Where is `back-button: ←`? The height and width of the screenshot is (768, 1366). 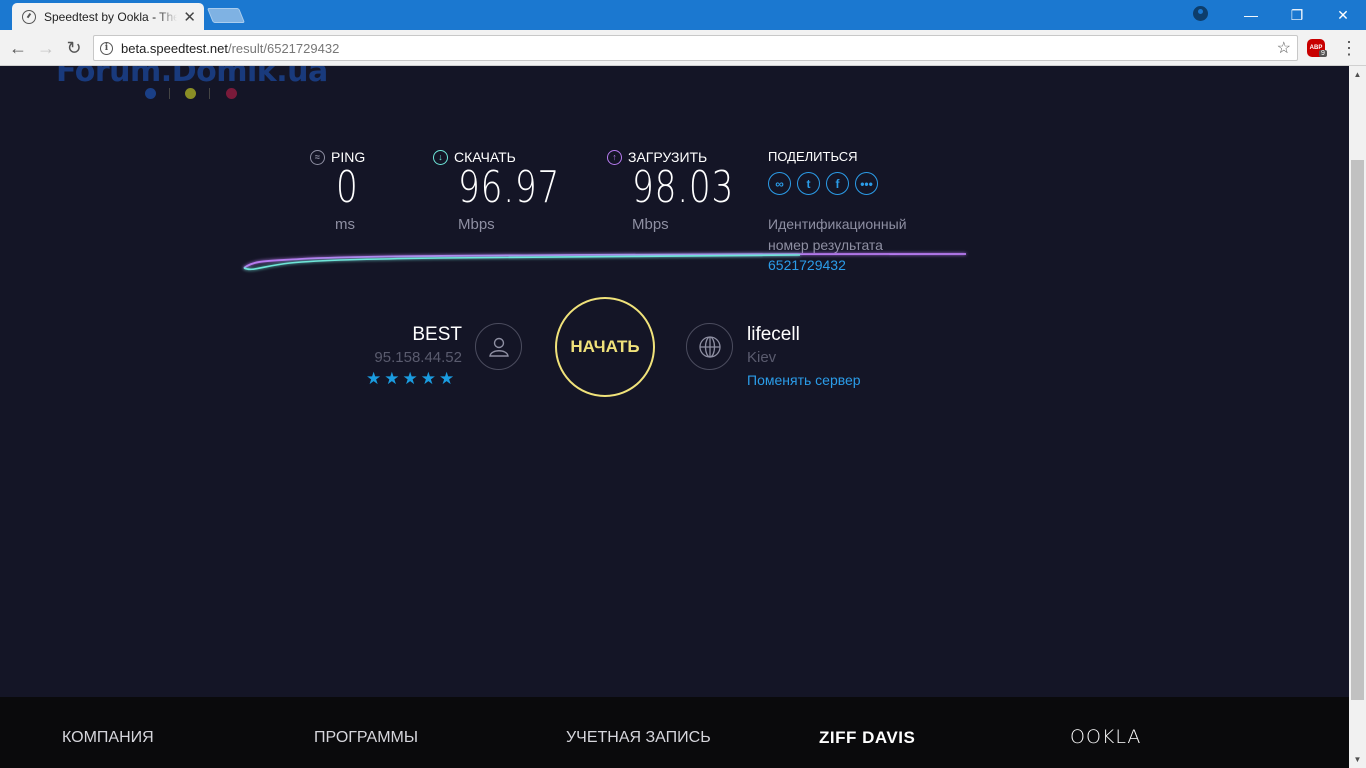 back-button: ← is located at coordinates (18, 48).